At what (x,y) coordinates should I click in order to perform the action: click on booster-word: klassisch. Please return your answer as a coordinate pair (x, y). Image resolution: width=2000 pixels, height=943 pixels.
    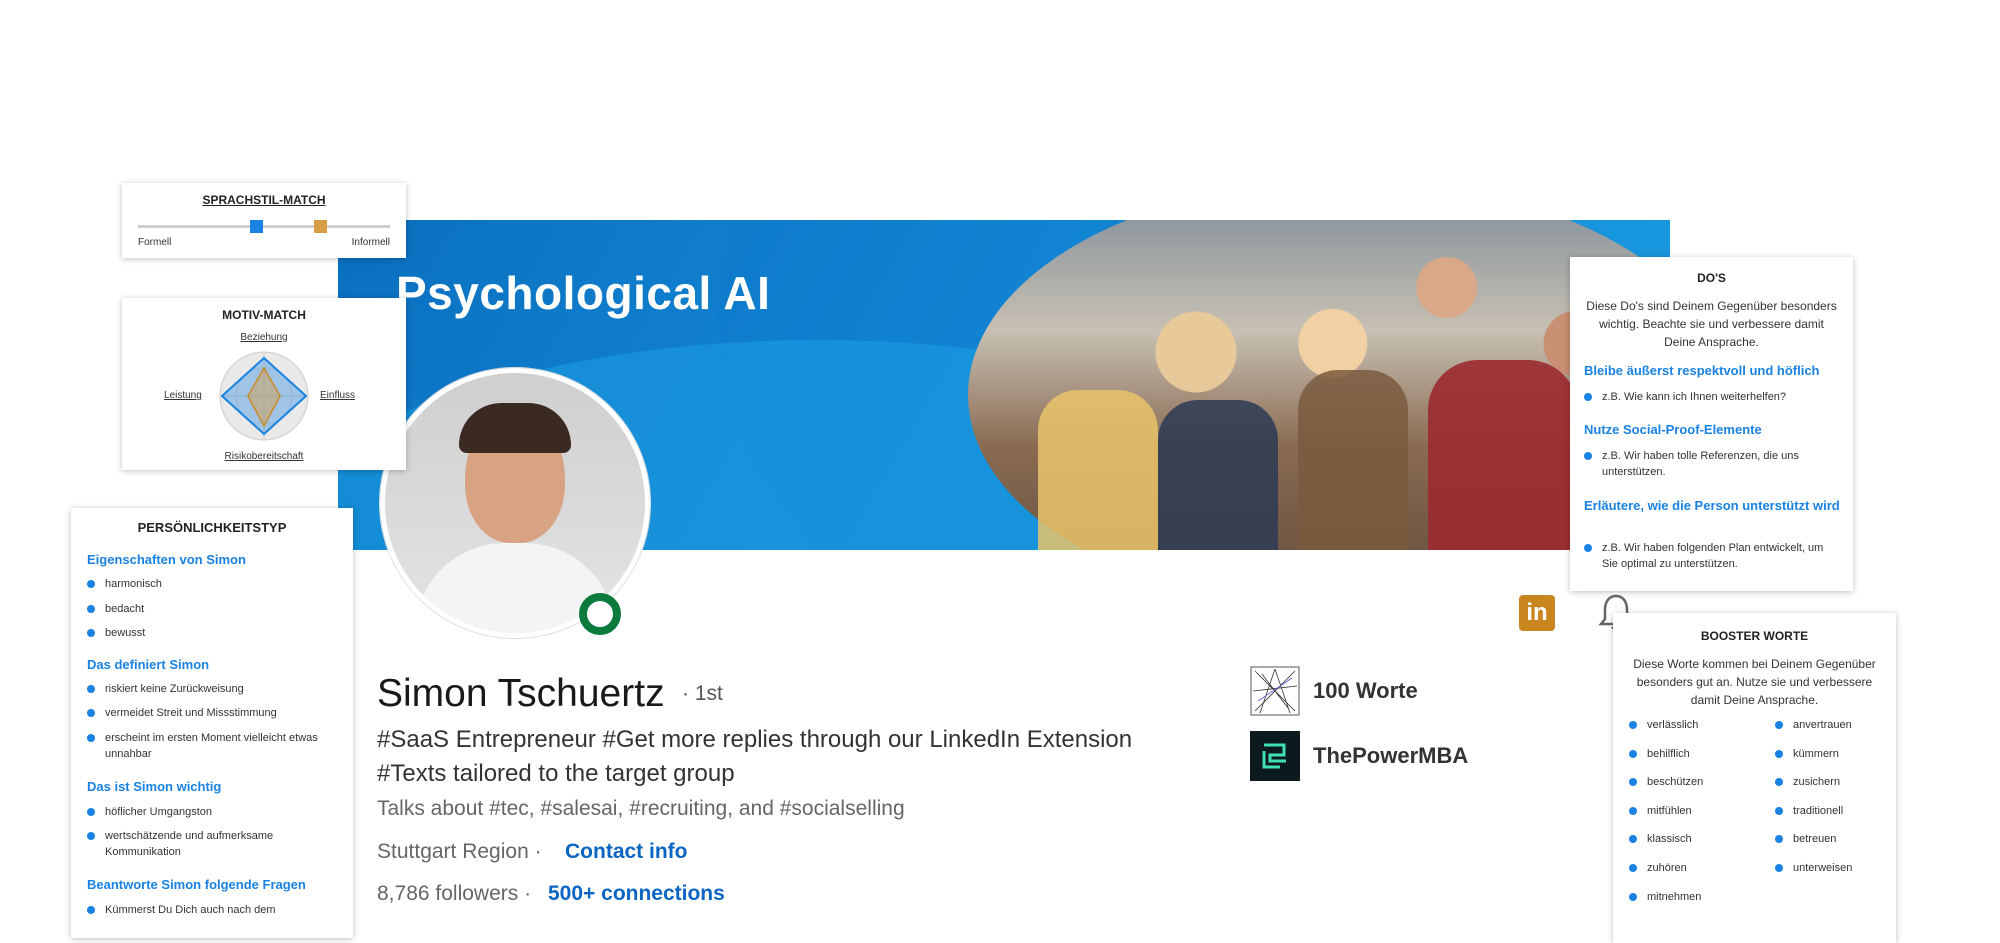
    Looking at the image, I should click on (1660, 839).